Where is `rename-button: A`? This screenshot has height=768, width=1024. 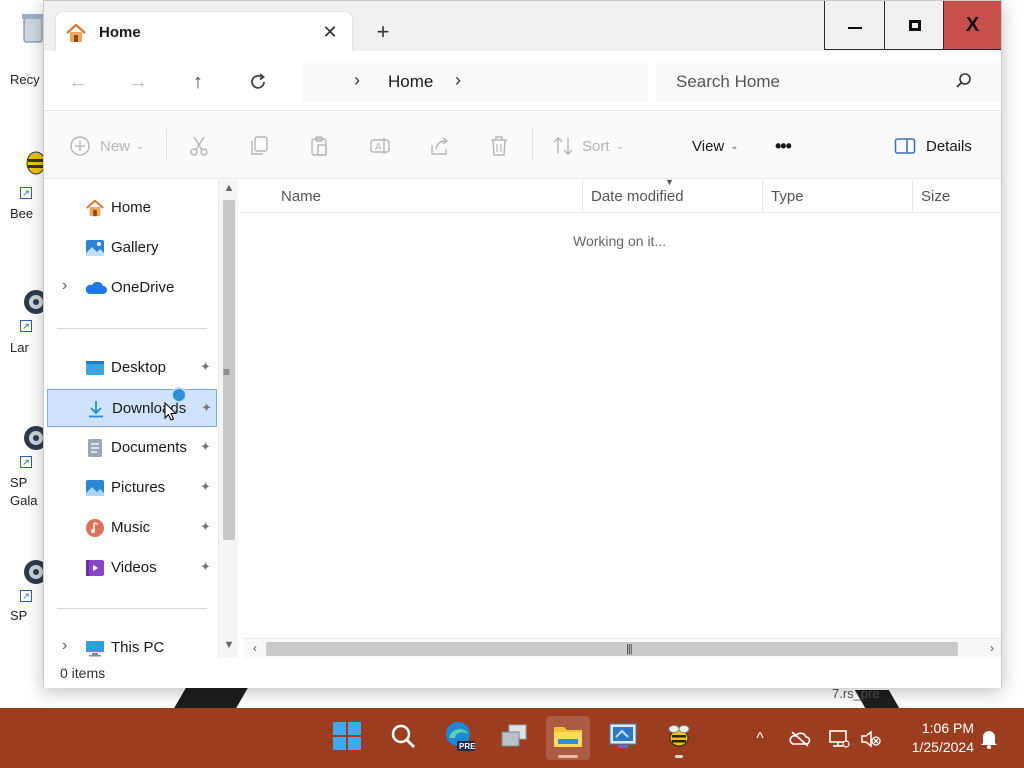 rename-button: A is located at coordinates (380, 146).